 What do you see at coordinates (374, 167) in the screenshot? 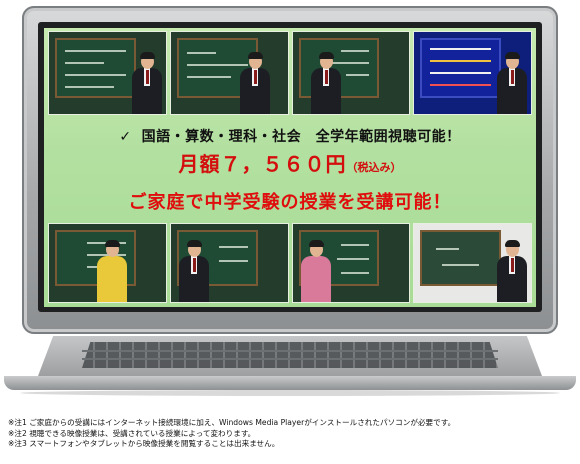
I see `tax-note: （税込み）` at bounding box center [374, 167].